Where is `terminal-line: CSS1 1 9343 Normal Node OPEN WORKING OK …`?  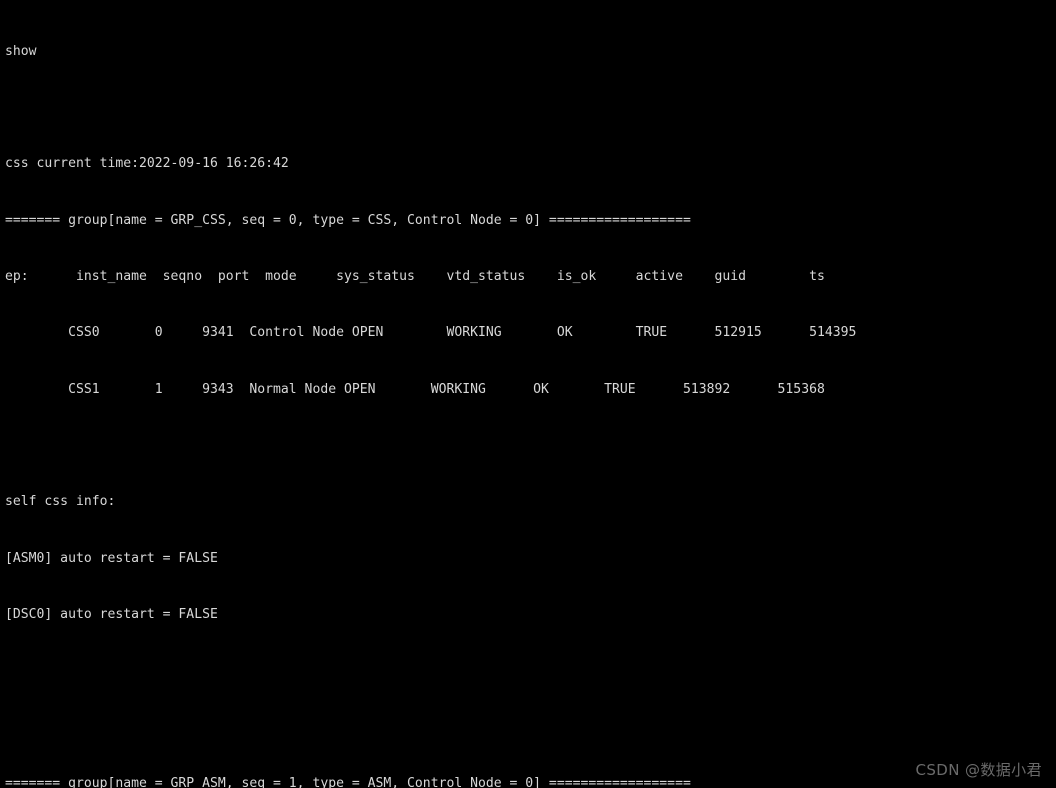
terminal-line: CSS1 1 9343 Normal Node OPEN WORKING OK … is located at coordinates (415, 389).